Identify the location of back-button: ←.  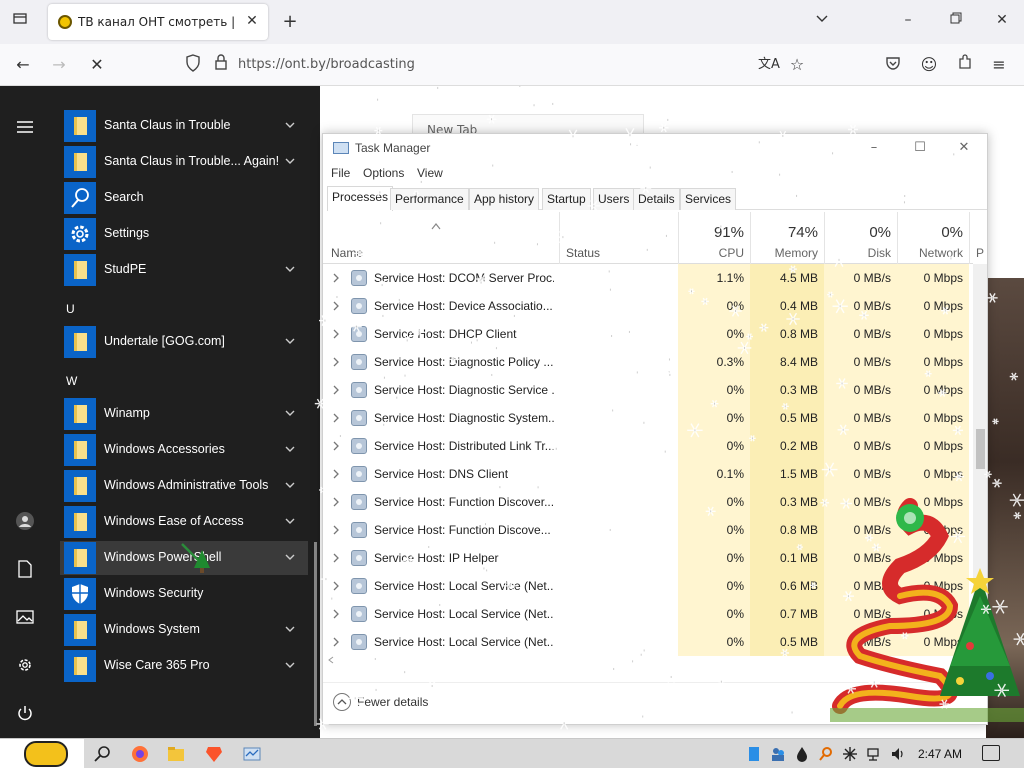
(23, 65).